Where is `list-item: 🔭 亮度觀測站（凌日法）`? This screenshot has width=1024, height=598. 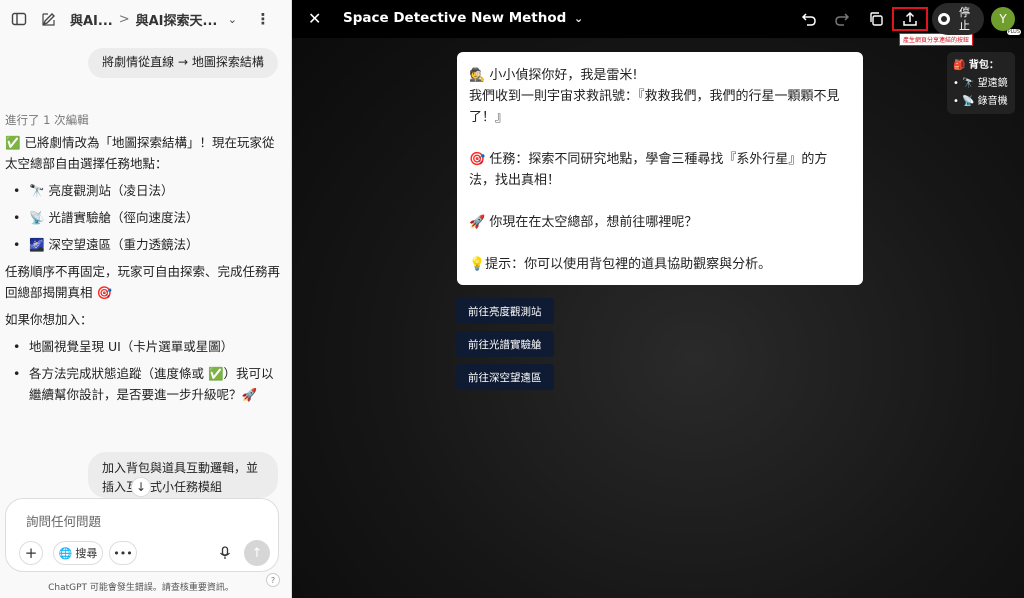
list-item: 🔭 亮度觀測站（凌日法） is located at coordinates (145, 190).